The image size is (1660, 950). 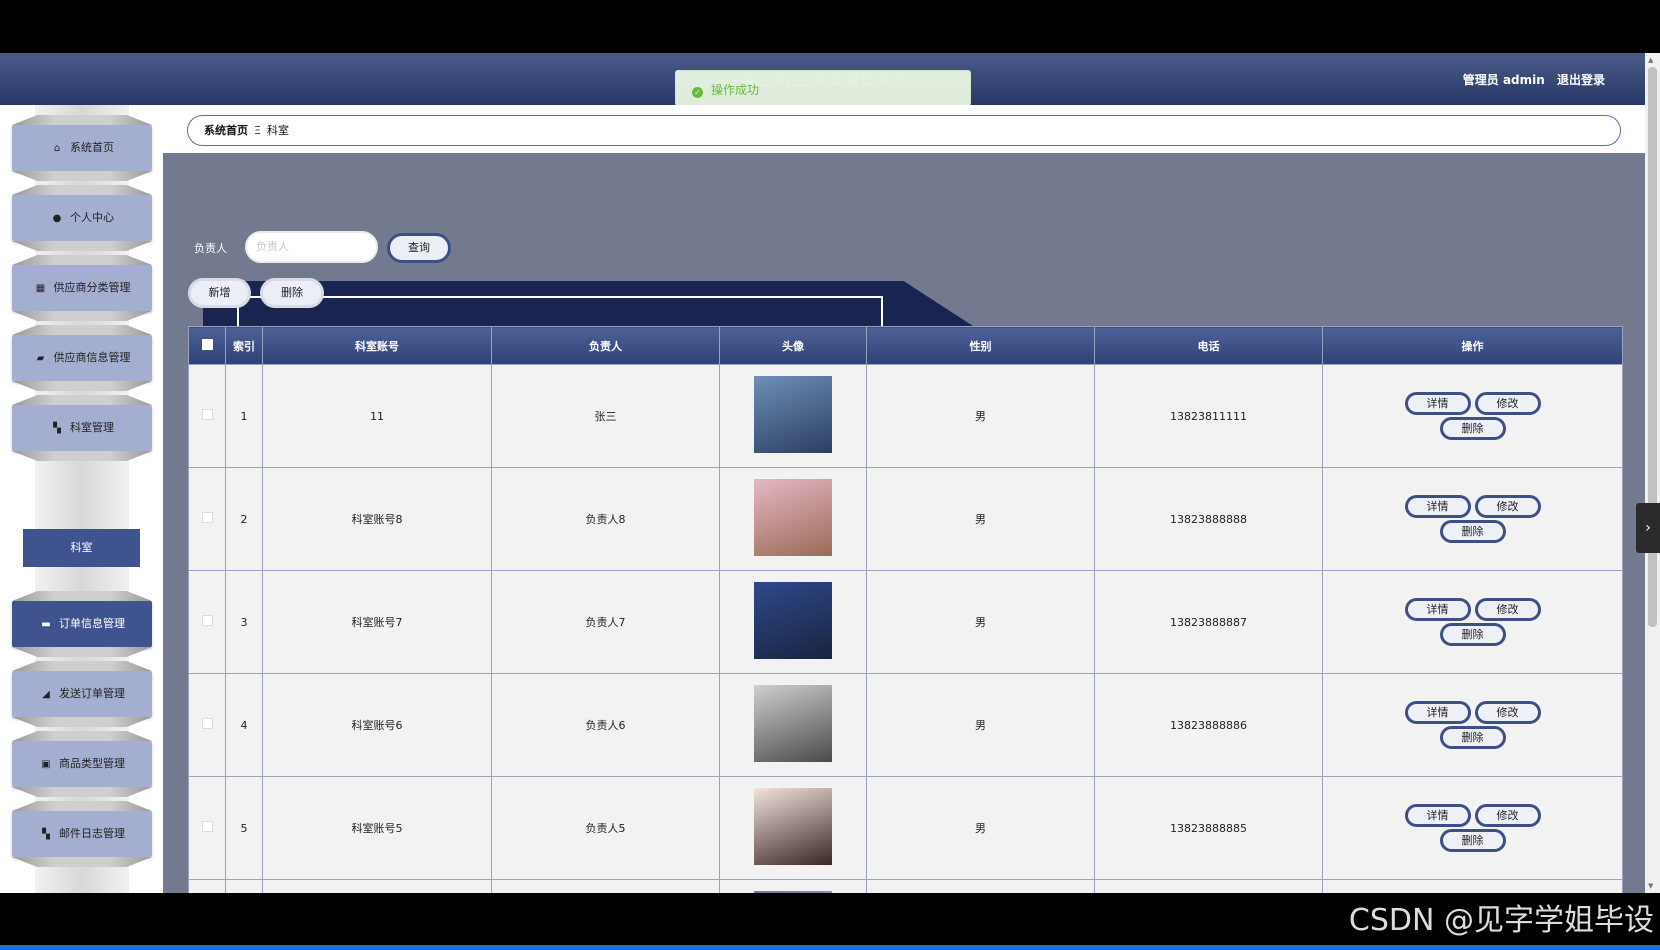 I want to click on sidebar-item-send-order: ◢ 发送订单管理, so click(x=82, y=694).